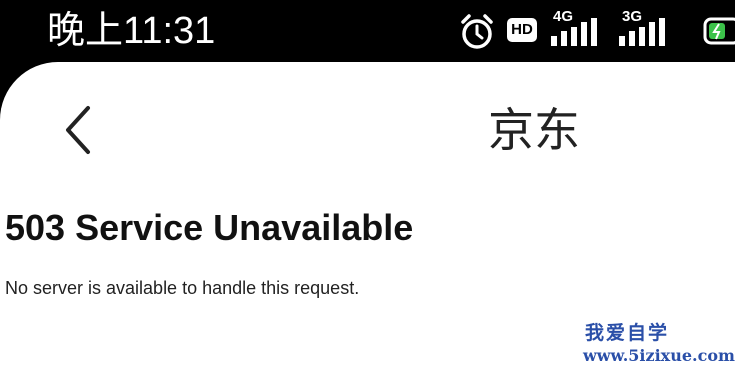  Describe the element at coordinates (659, 355) in the screenshot. I see `watermark-url: www.5izixue.com` at that location.